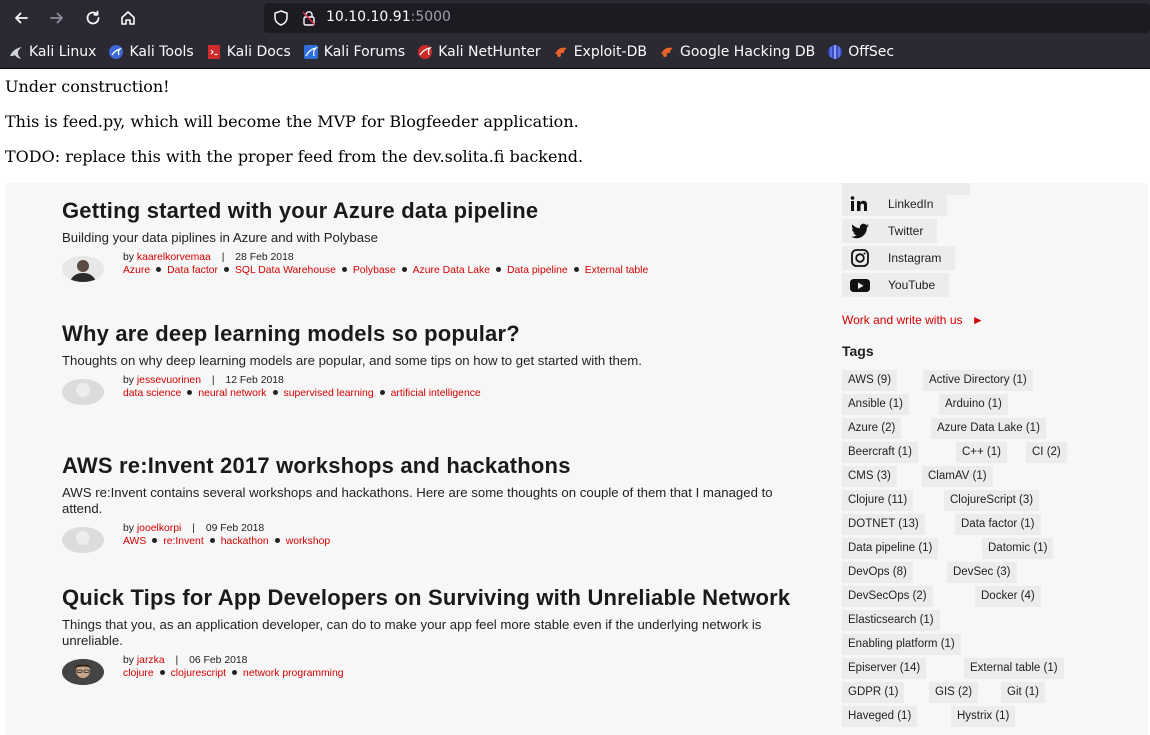 The width and height of the screenshot is (1150, 735). Describe the element at coordinates (152, 393) in the screenshot. I see `tag-link: data science` at that location.